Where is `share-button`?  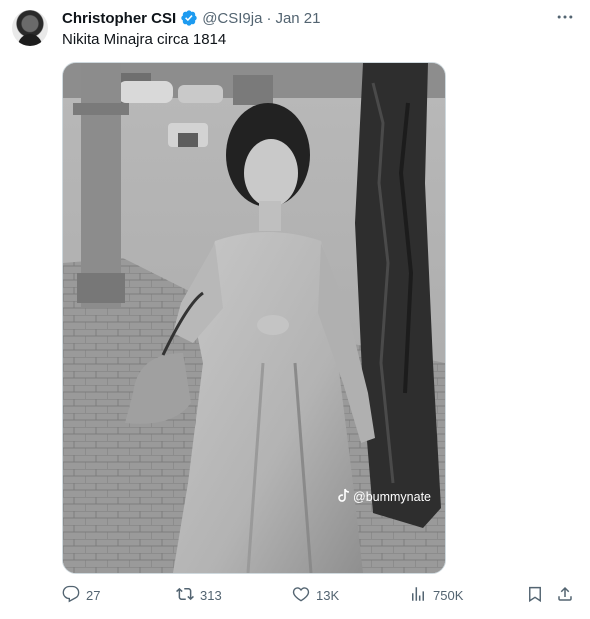 share-button is located at coordinates (565, 595).